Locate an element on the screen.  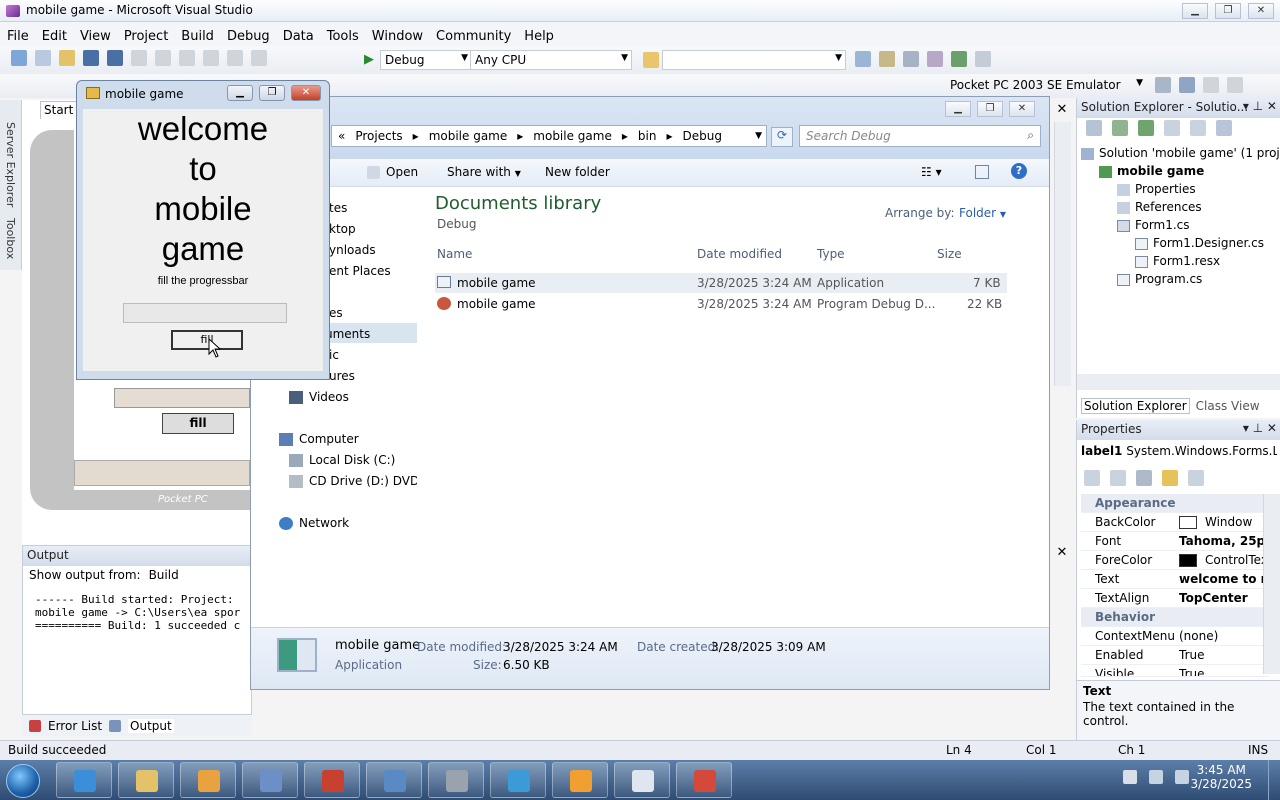
menu-build: Build is located at coordinates (197, 34).